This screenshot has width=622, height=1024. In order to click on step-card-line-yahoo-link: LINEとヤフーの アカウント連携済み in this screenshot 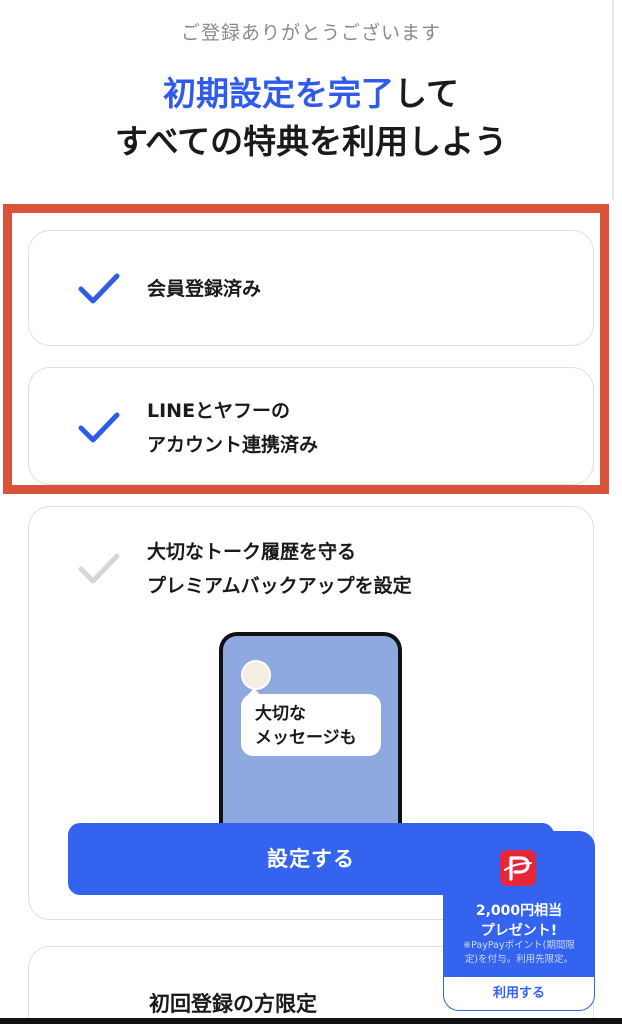, I will do `click(311, 426)`.